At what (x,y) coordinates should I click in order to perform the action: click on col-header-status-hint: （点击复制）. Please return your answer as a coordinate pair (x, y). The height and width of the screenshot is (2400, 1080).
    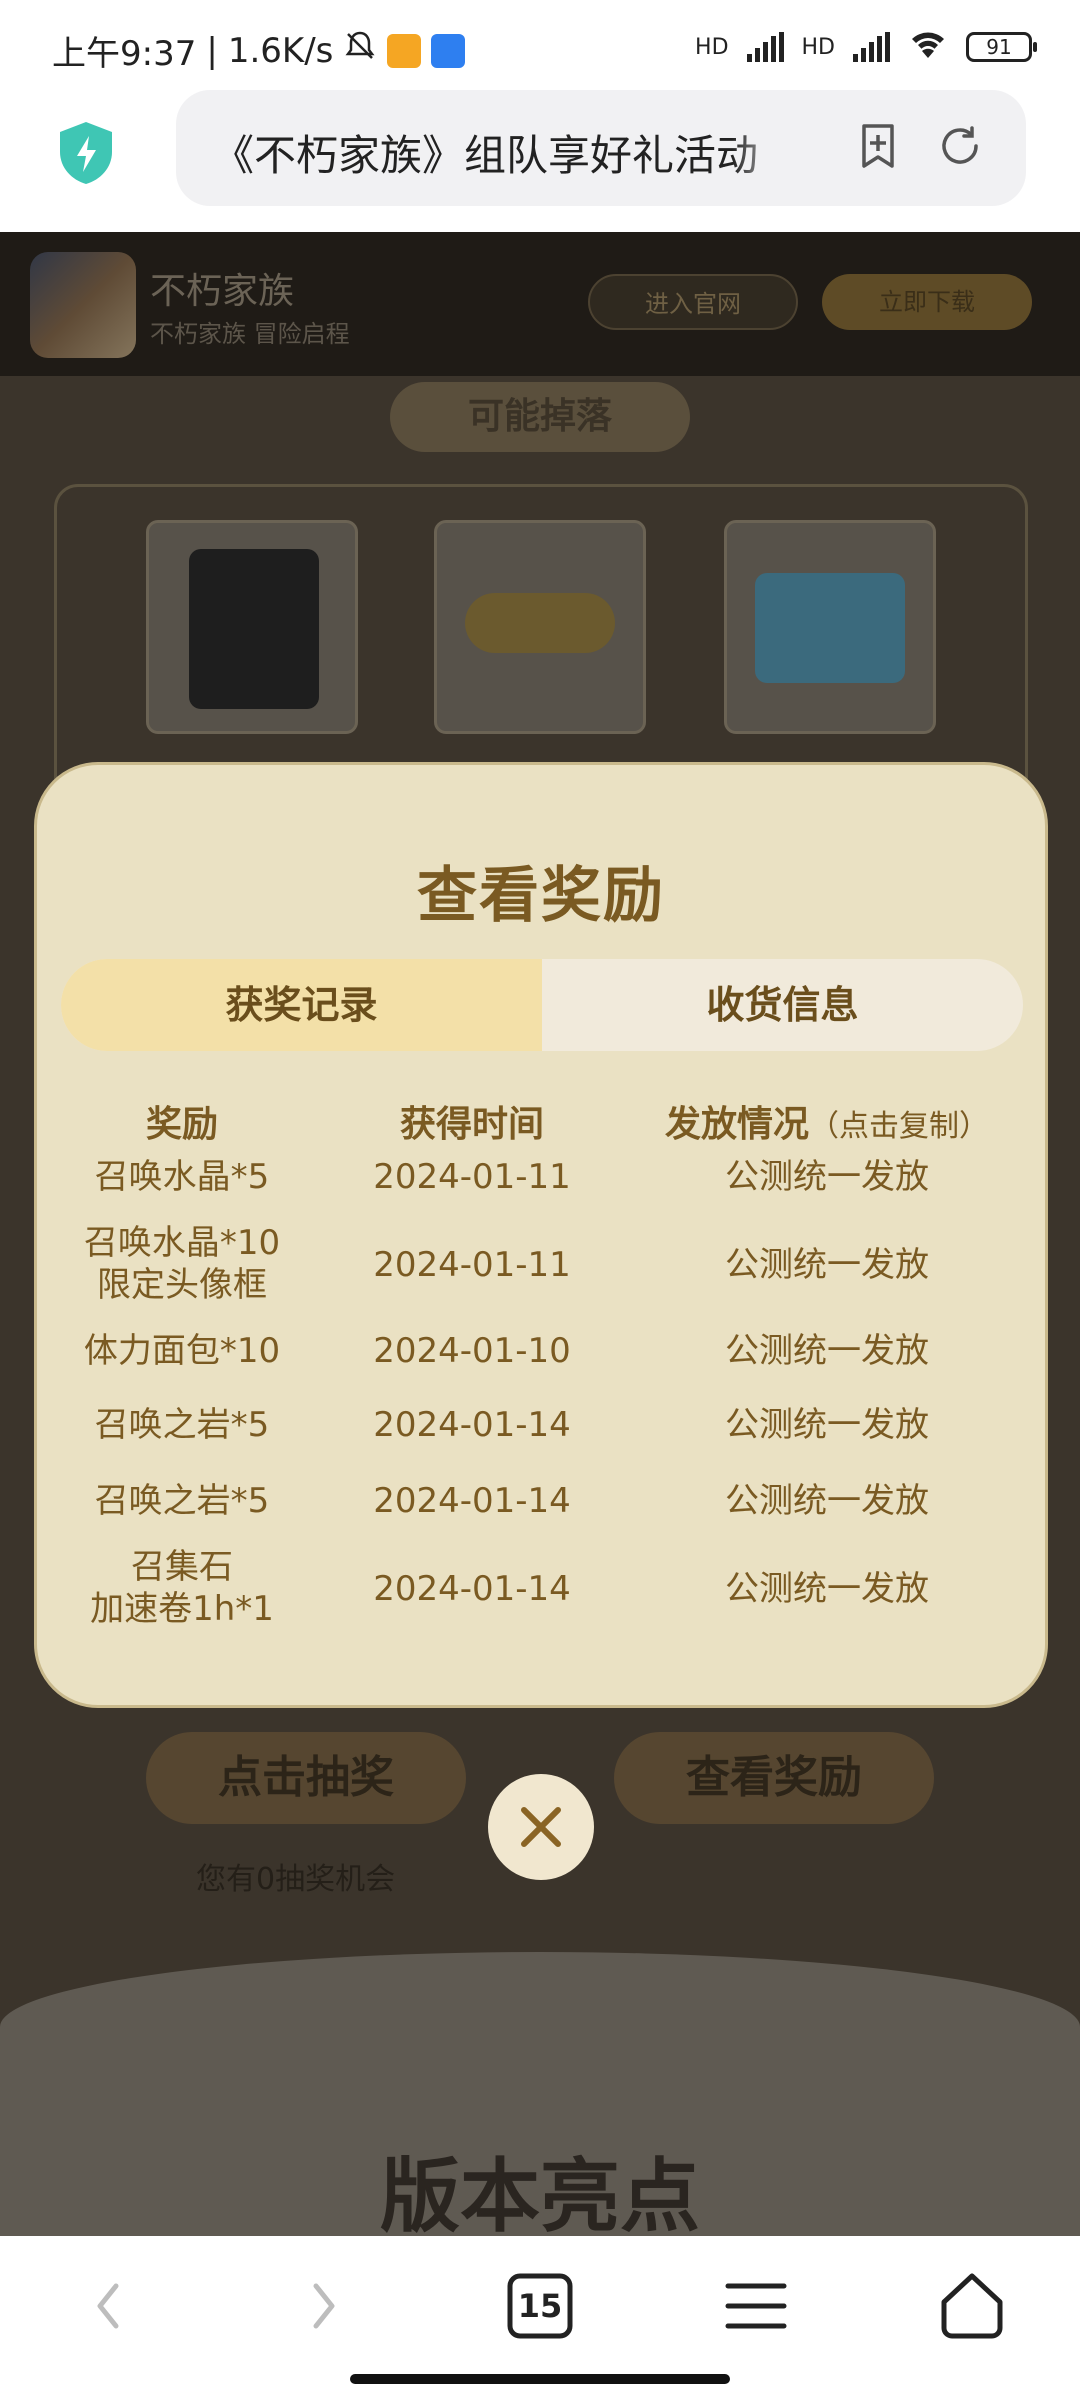
    Looking at the image, I should click on (899, 1126).